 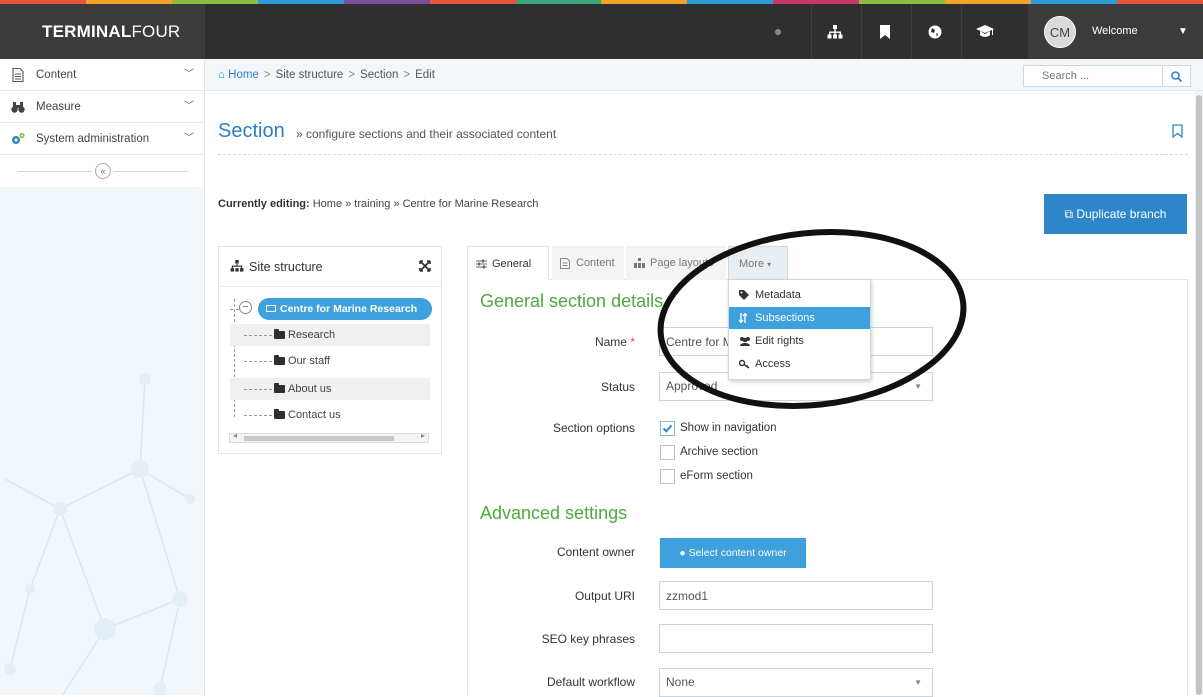 I want to click on show-in-navigation-label: Show in navigation, so click(x=728, y=428).